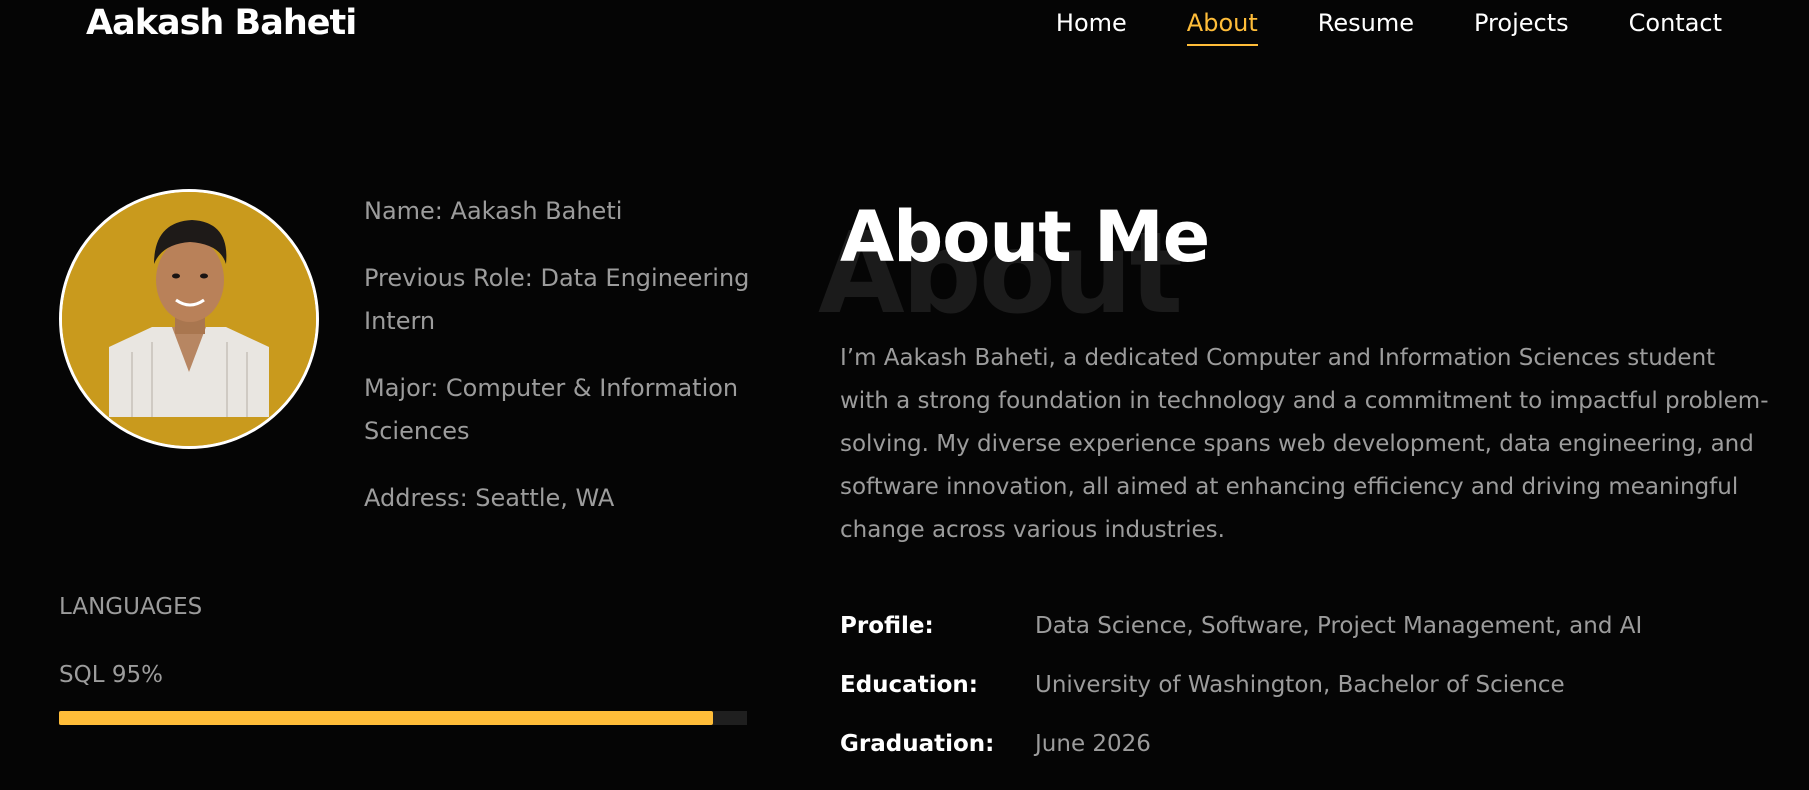 This screenshot has height=790, width=1809. Describe the element at coordinates (1366, 25) in the screenshot. I see `nav-resume: Resume` at that location.